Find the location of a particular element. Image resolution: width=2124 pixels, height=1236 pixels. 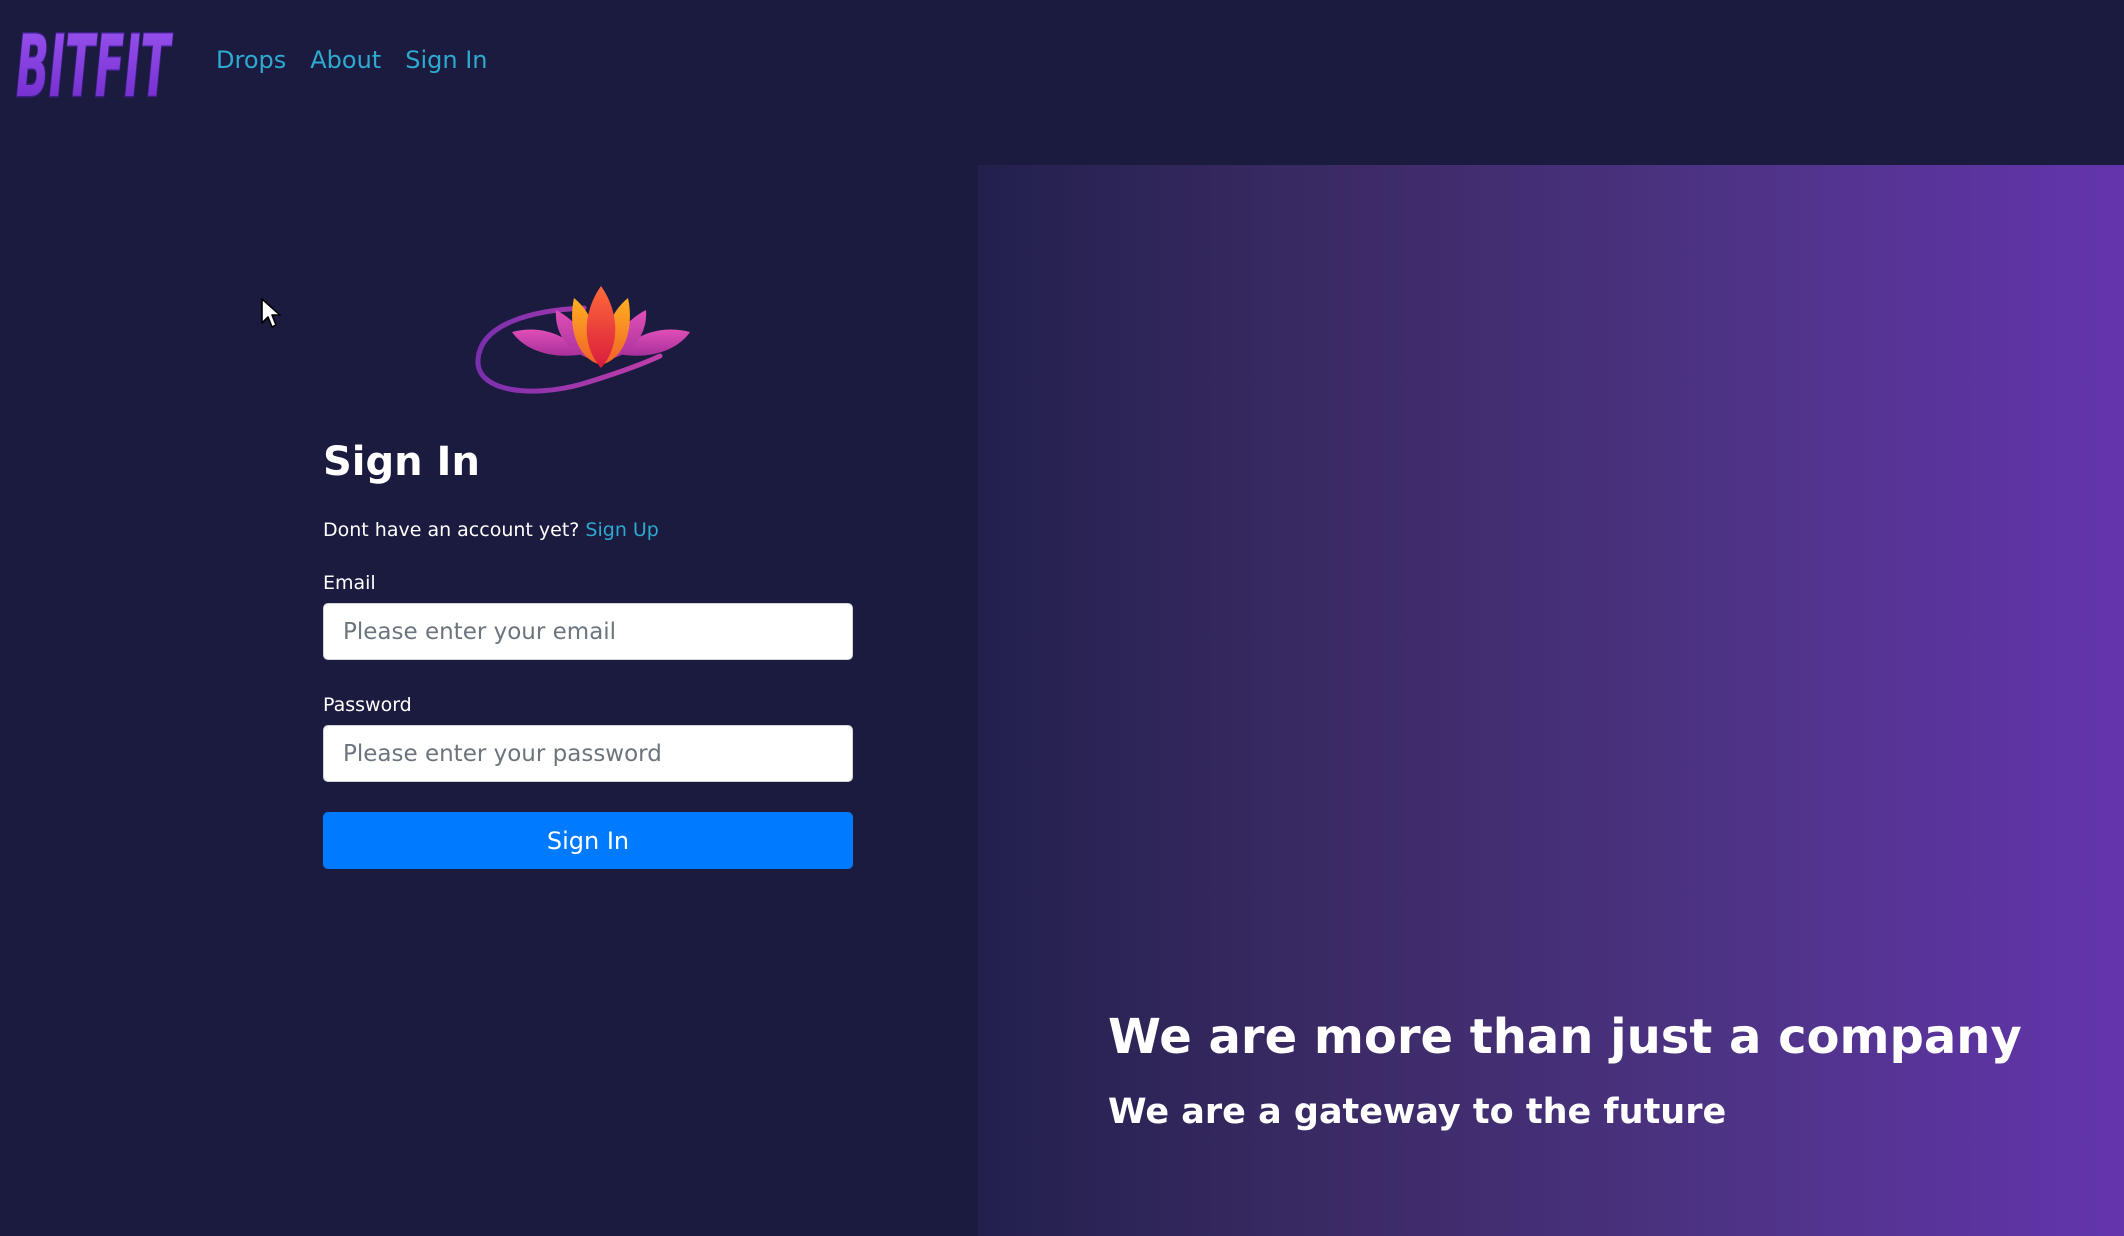

password-label: Password is located at coordinates (367, 705).